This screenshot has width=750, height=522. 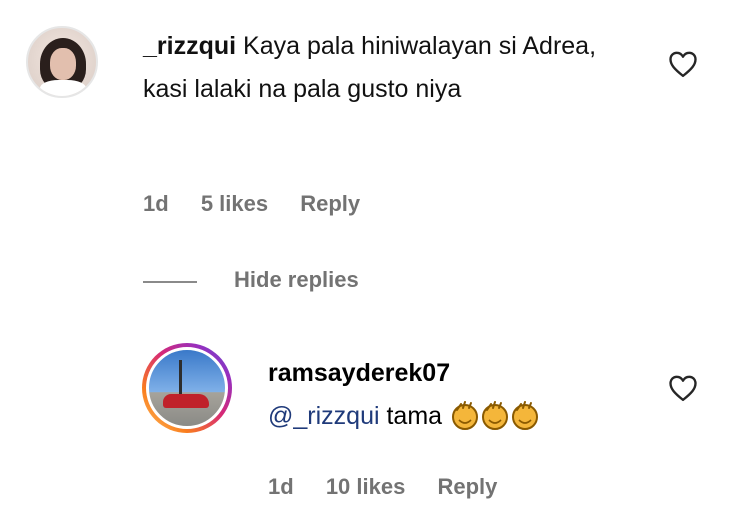 I want to click on comment-meta: 1d 5 likes Reply, so click(x=264, y=204).